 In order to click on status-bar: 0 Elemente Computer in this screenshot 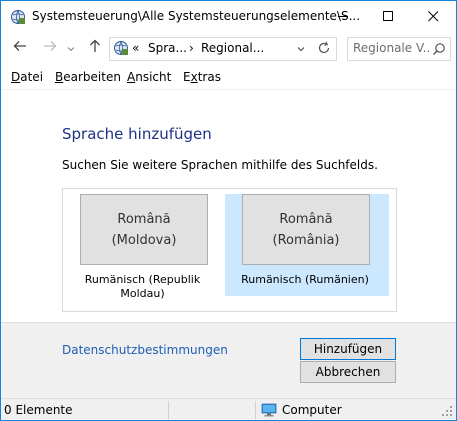, I will do `click(228, 409)`.